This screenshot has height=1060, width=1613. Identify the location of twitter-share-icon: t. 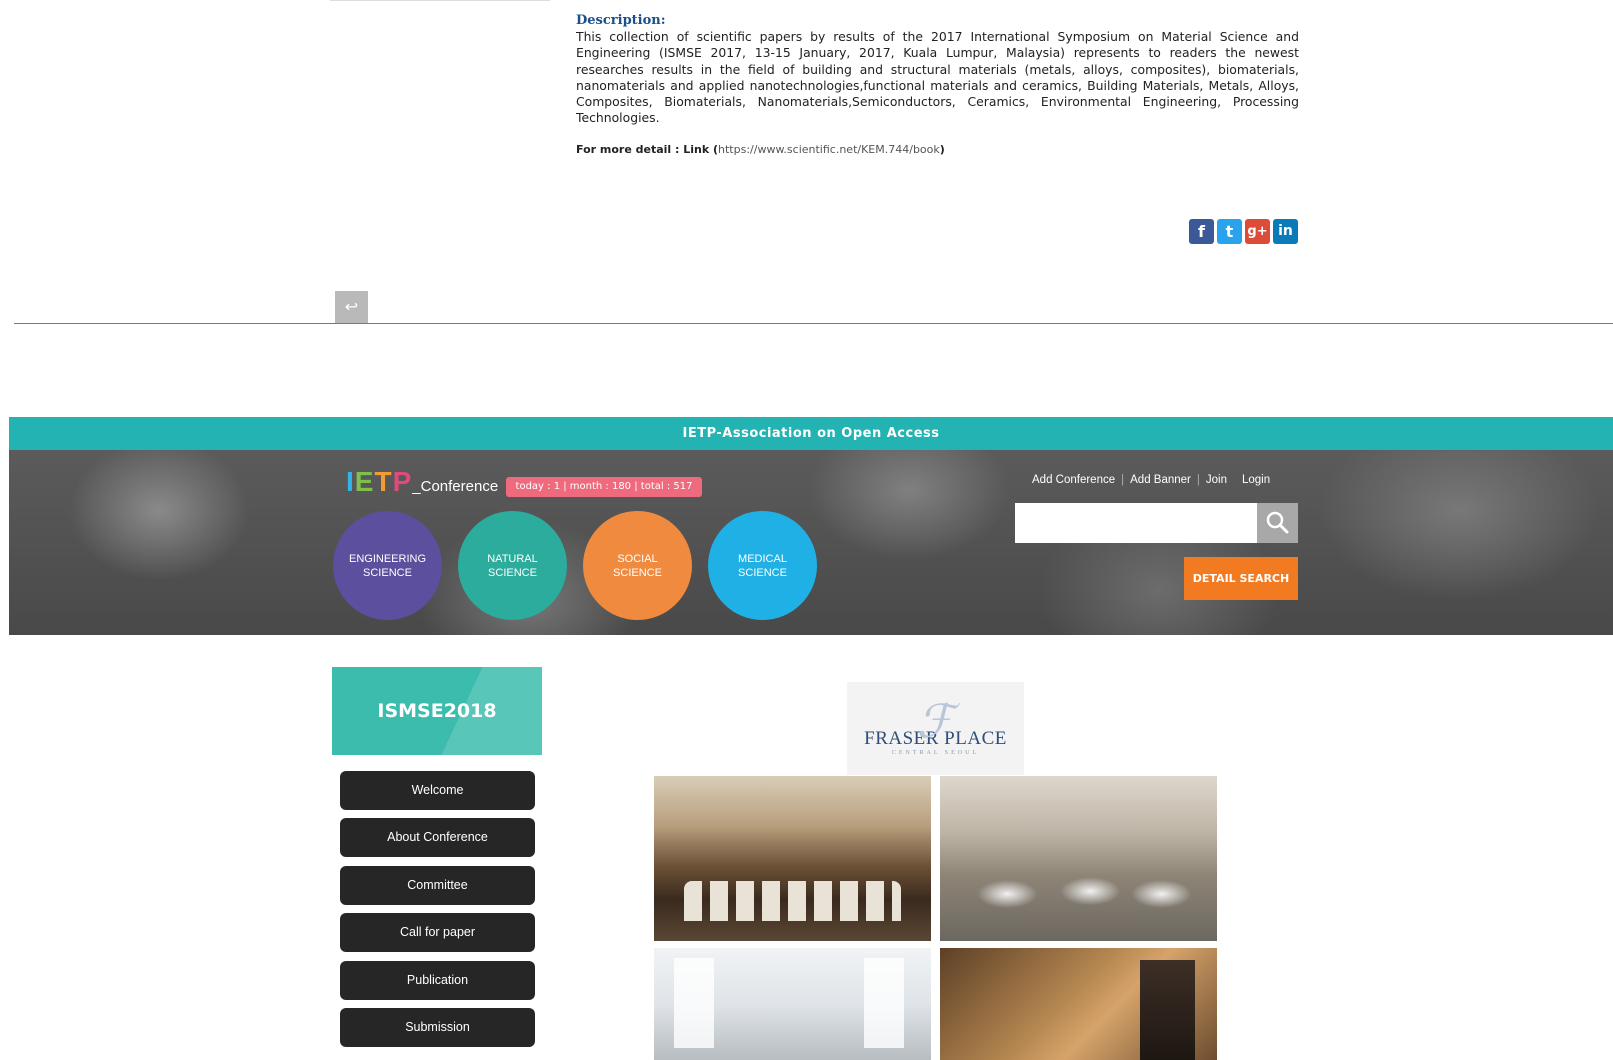
(1229, 231).